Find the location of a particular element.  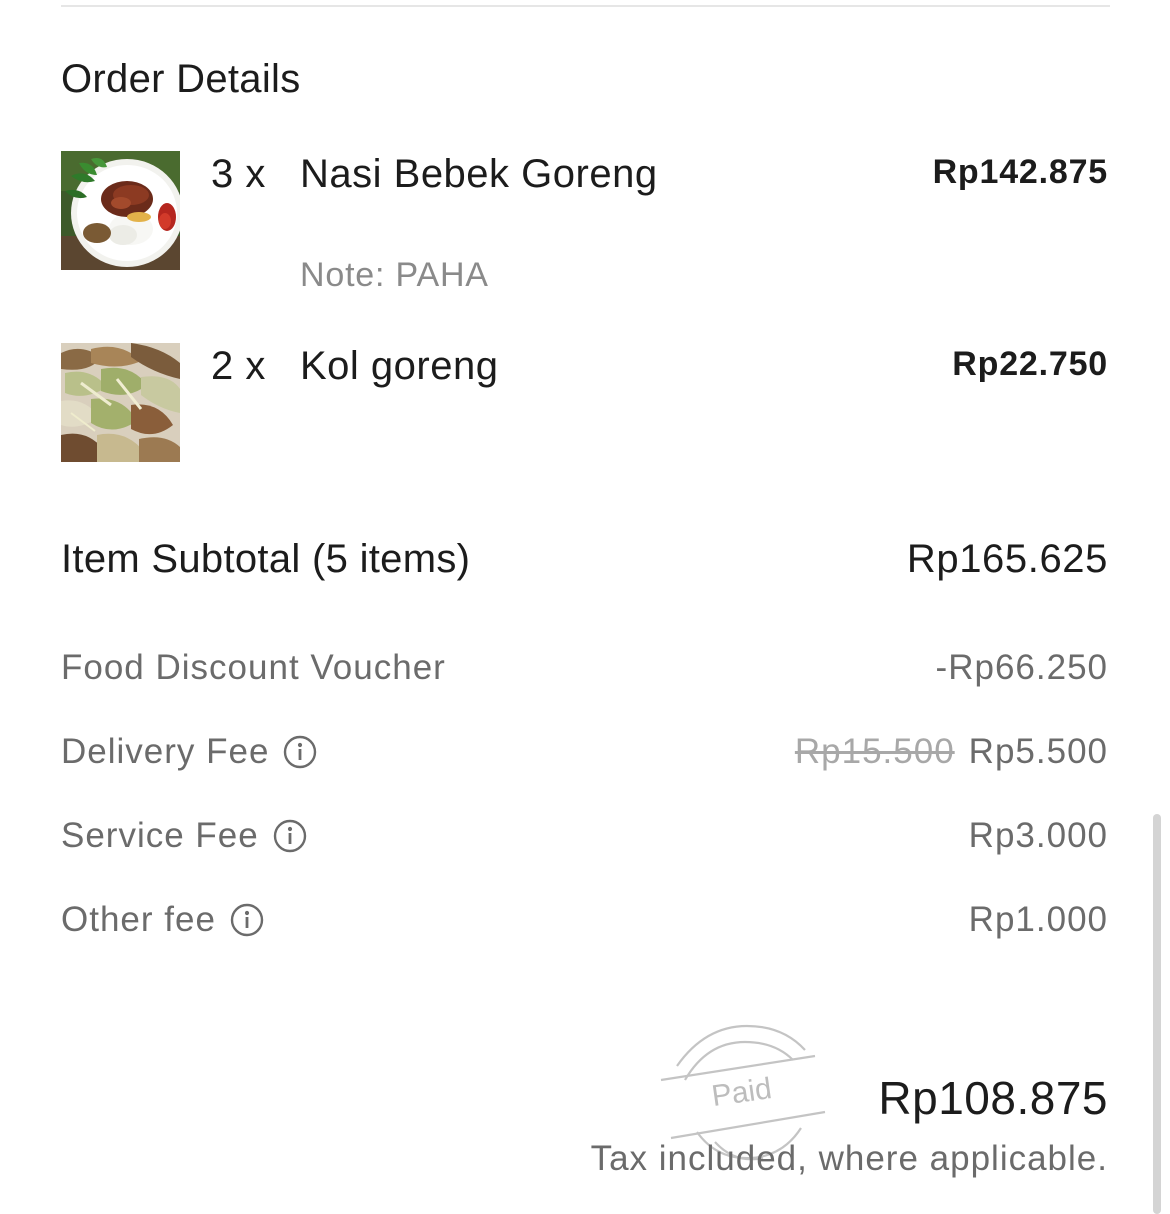

nasi-bebek-goreng-photo-icon is located at coordinates (120, 210).